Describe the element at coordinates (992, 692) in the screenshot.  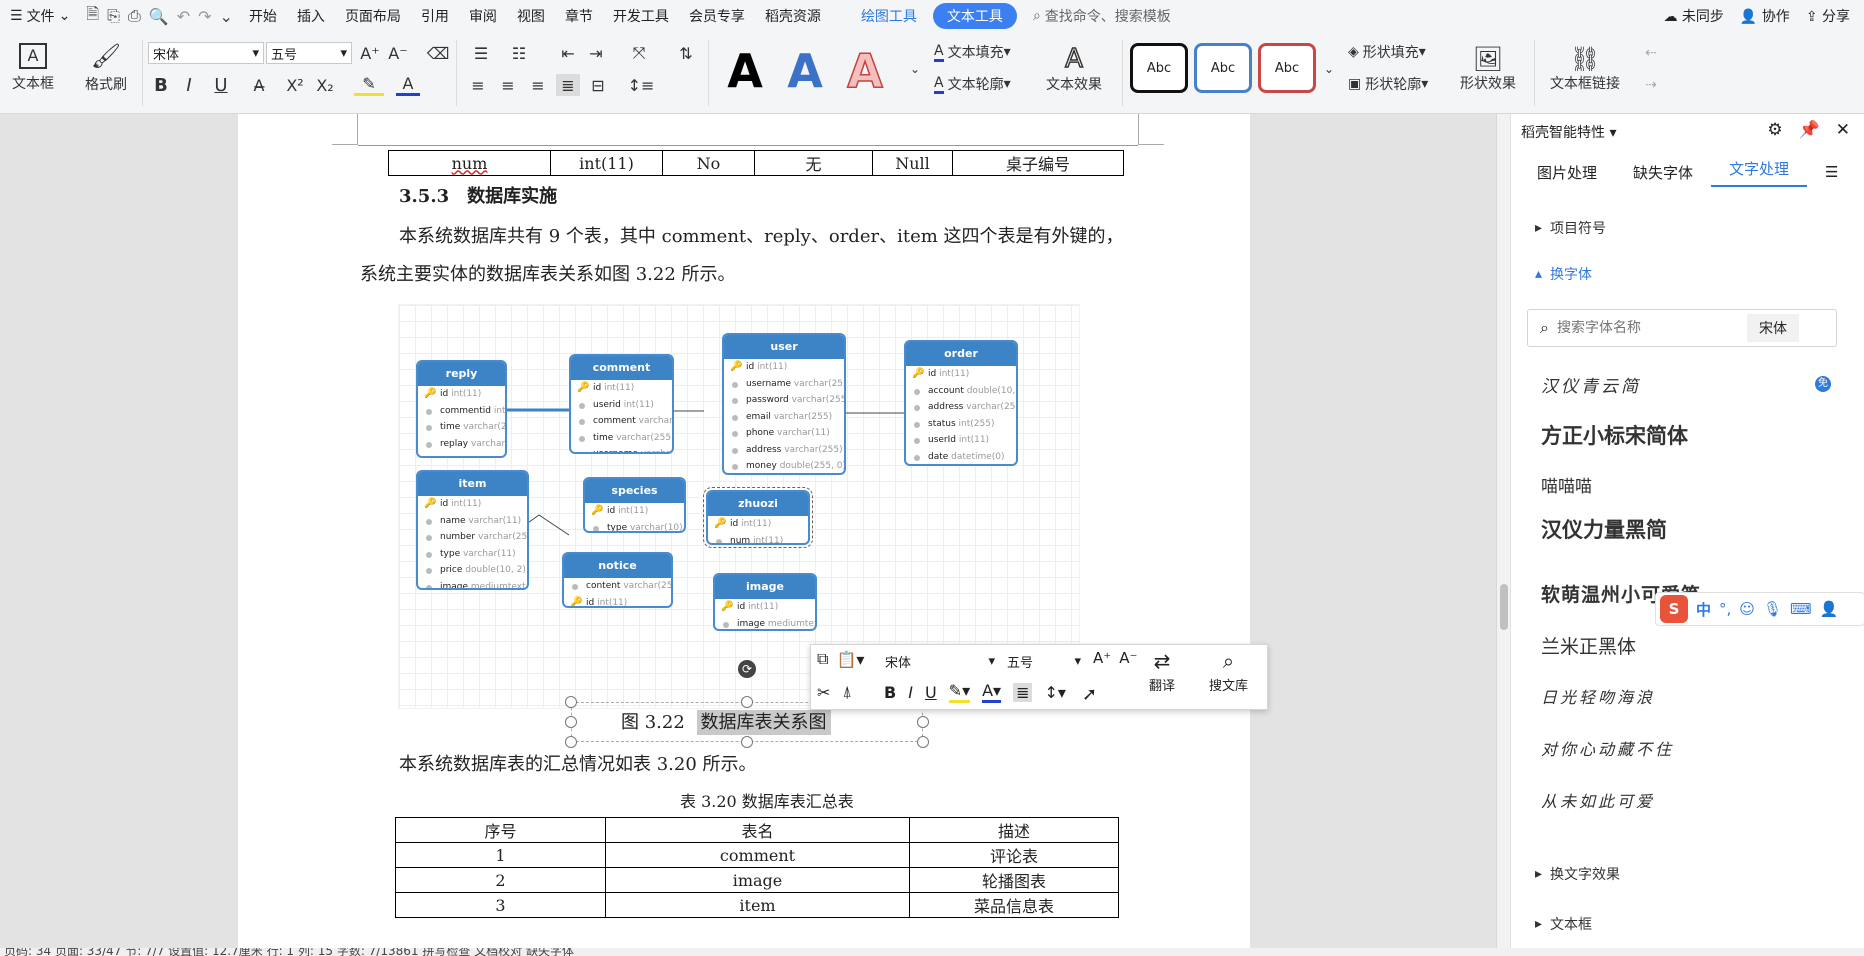
I see `font-color-icon: A▾` at that location.